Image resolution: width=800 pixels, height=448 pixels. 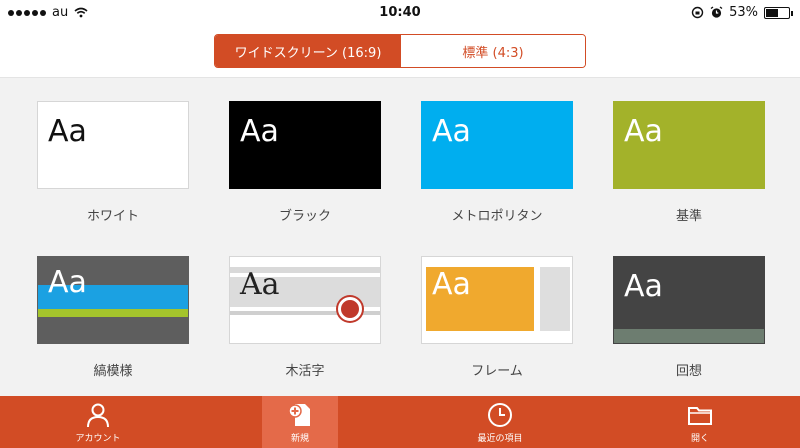 What do you see at coordinates (98, 439) in the screenshot?
I see `toolbar-label: アカウント` at bounding box center [98, 439].